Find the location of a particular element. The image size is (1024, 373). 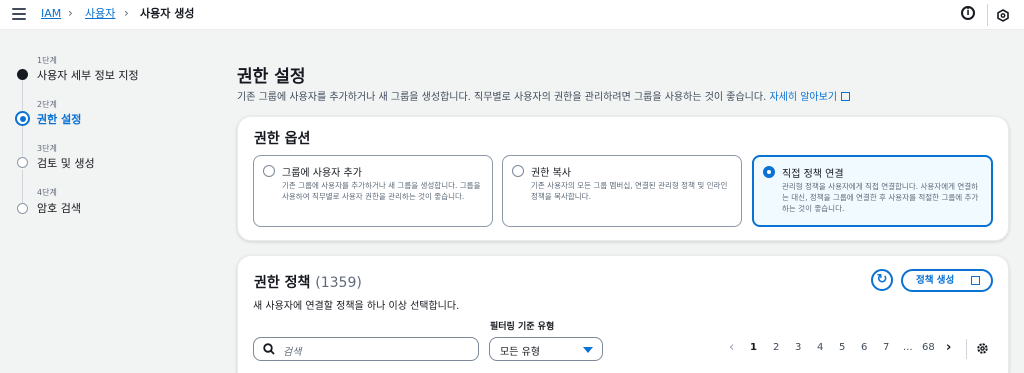

hexagon-settings-icon is located at coordinates (1003, 15).